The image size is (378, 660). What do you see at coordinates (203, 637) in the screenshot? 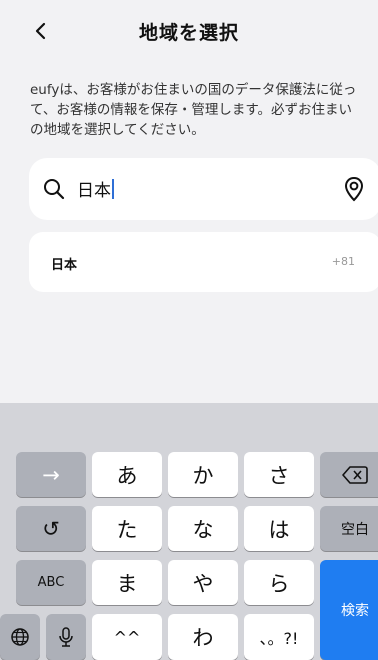
I see `key-wa: わ` at bounding box center [203, 637].